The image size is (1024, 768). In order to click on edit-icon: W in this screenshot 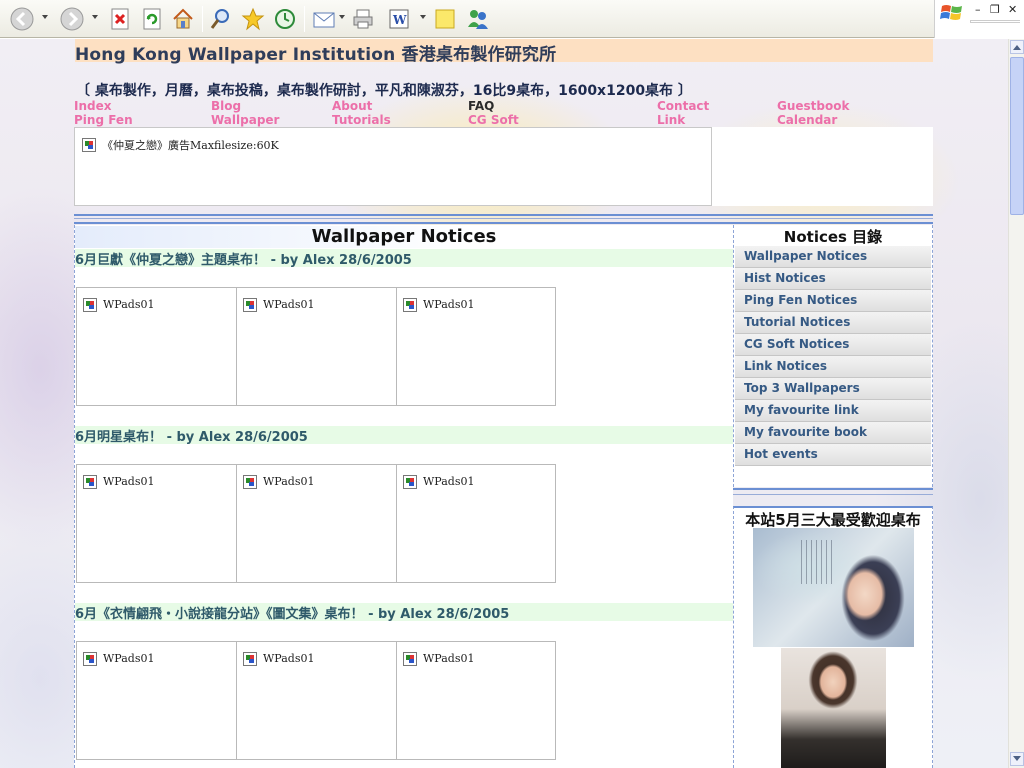, I will do `click(399, 19)`.